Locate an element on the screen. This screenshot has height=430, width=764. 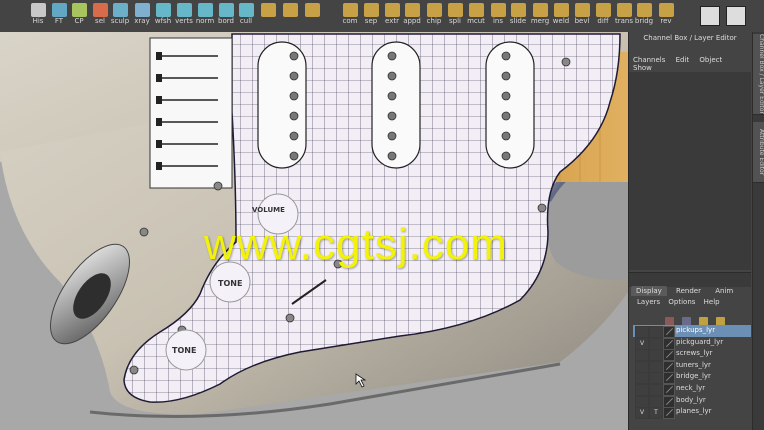
wfsh-icon is located at coordinates (163, 10).